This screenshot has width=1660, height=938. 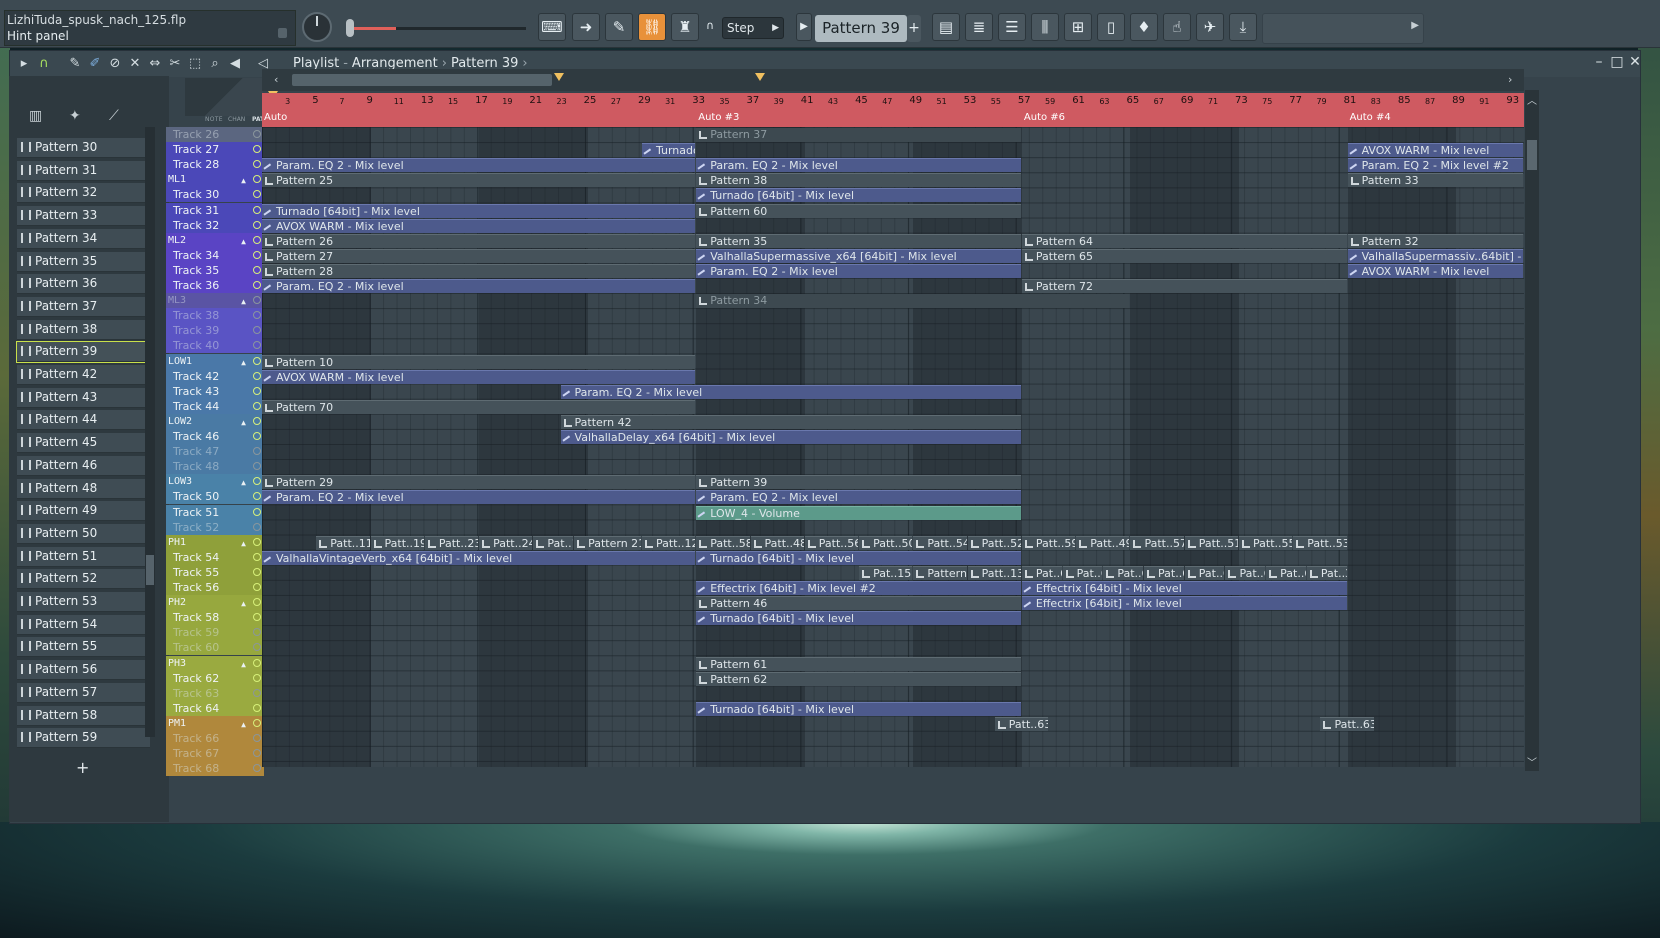 What do you see at coordinates (858, 512) in the screenshot?
I see `automation-clip: LOW_4 - Volume` at bounding box center [858, 512].